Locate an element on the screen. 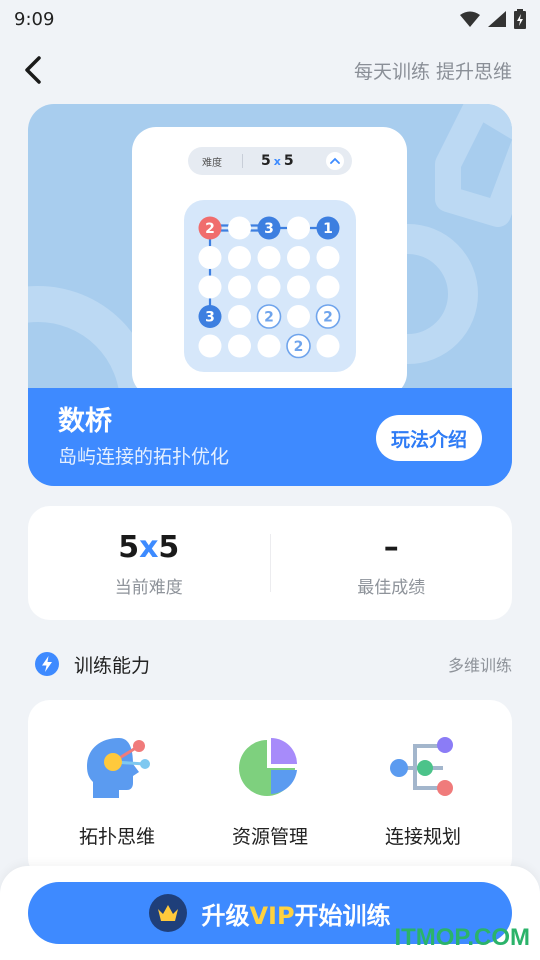 The height and width of the screenshot is (960, 540). game-preview: 难度 5x5 2 3 1 3 2 2 2 is located at coordinates (269, 262).